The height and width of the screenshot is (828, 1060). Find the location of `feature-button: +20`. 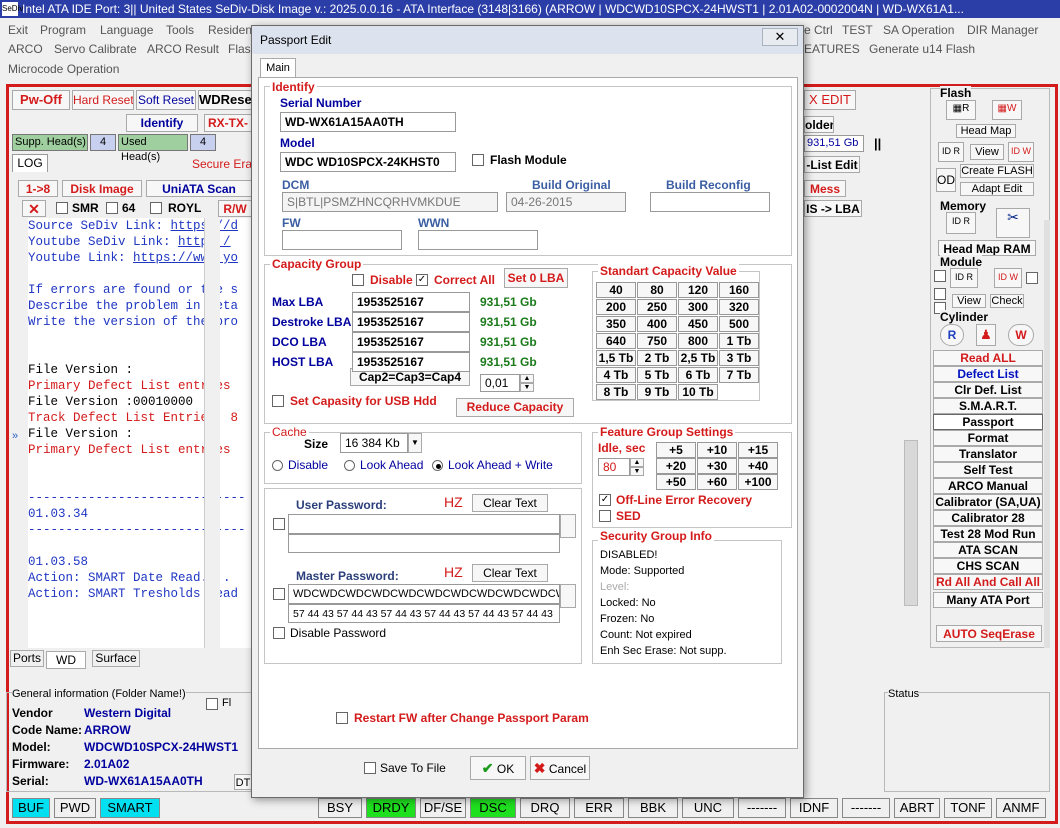

feature-button: +20 is located at coordinates (676, 466).